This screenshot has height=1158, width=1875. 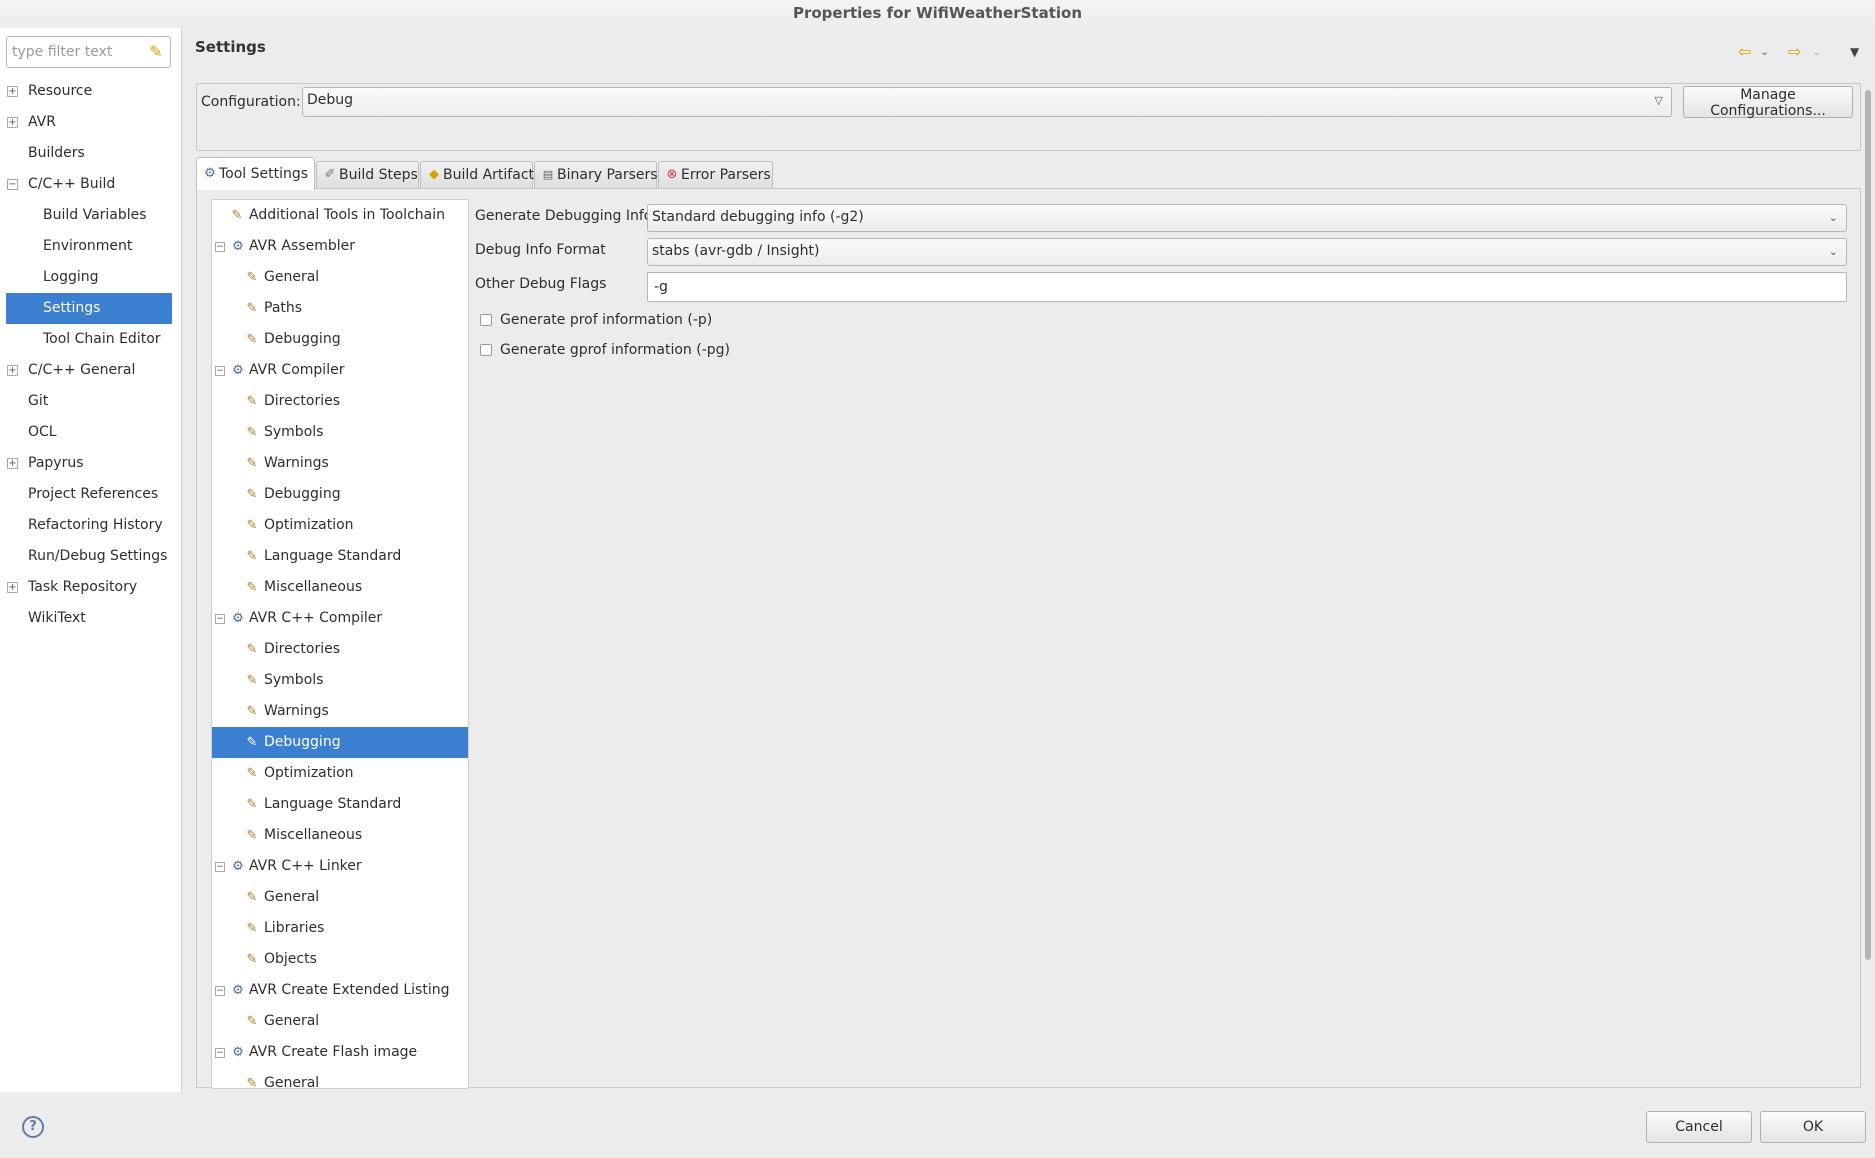 I want to click on tree-item: ✎ Paths, so click(x=340, y=308).